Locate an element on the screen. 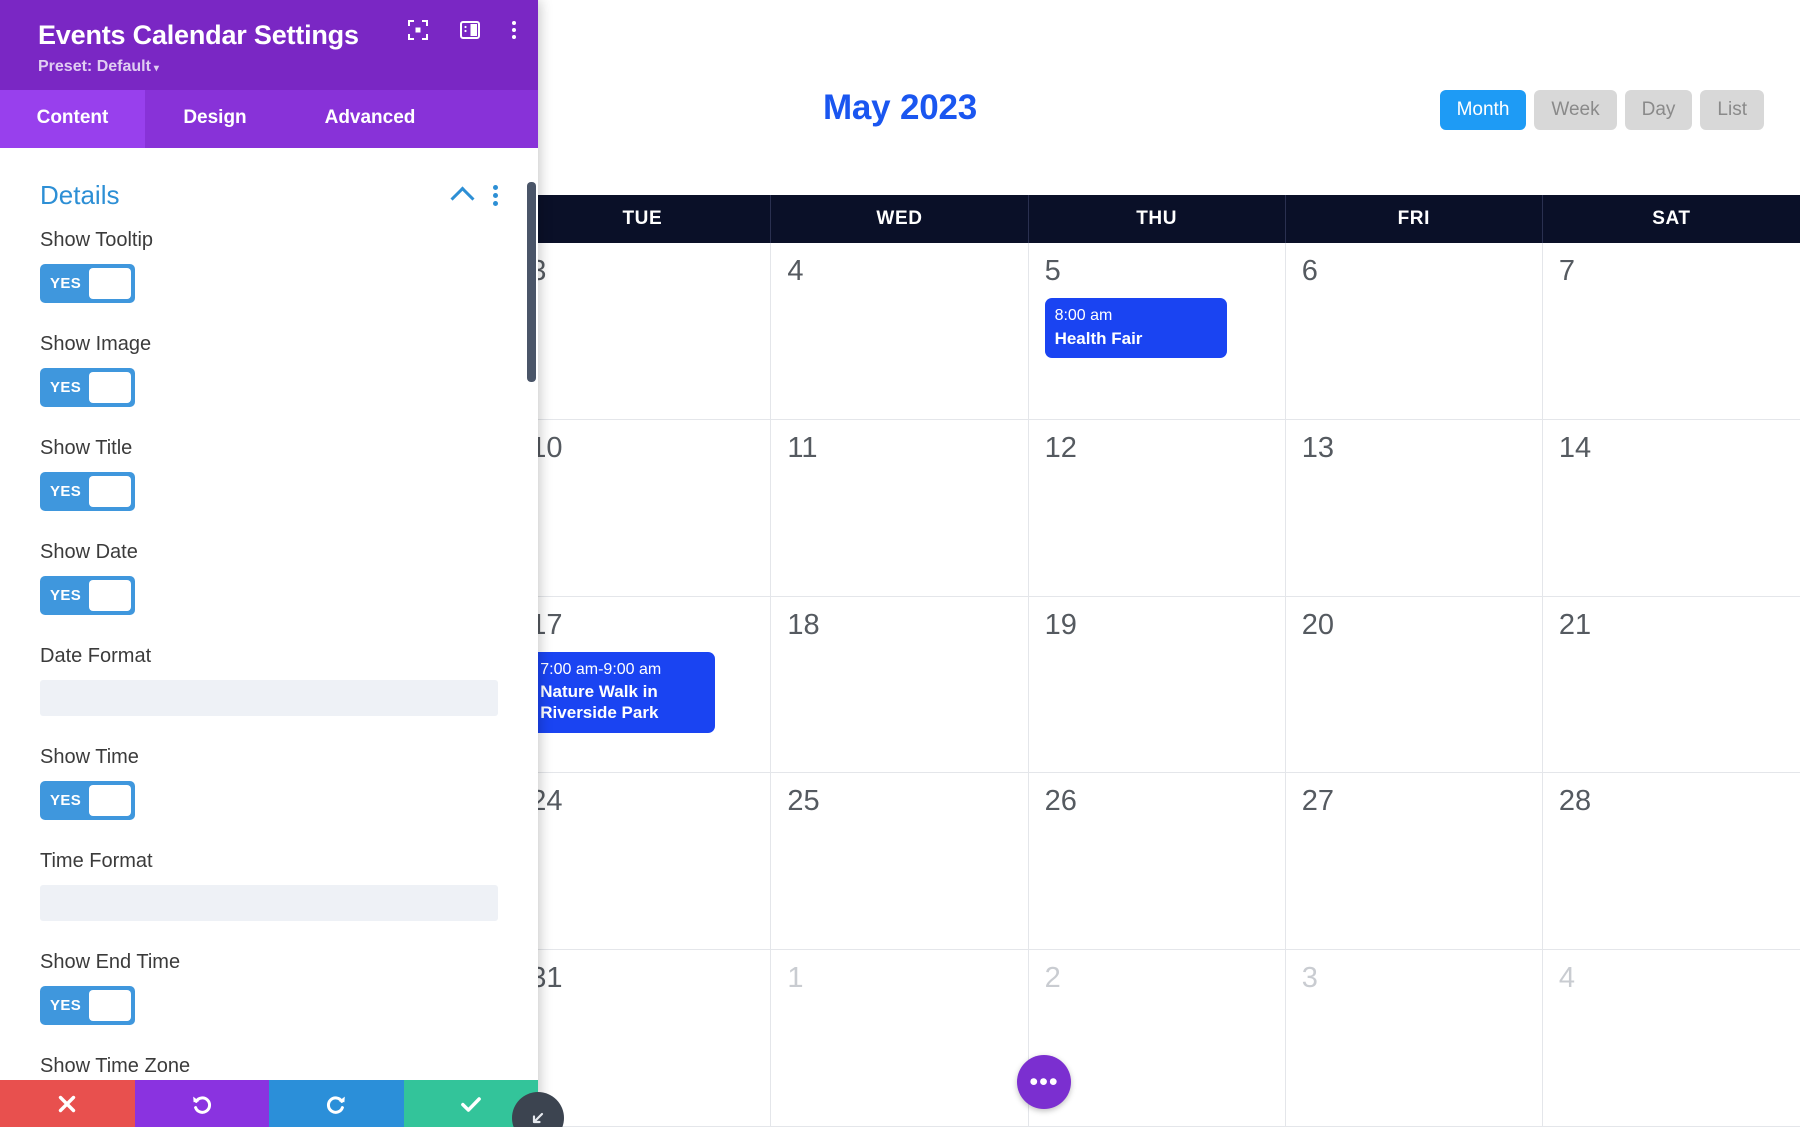 The image size is (1800, 1127). calendar-day-cell: 24 is located at coordinates (643, 861).